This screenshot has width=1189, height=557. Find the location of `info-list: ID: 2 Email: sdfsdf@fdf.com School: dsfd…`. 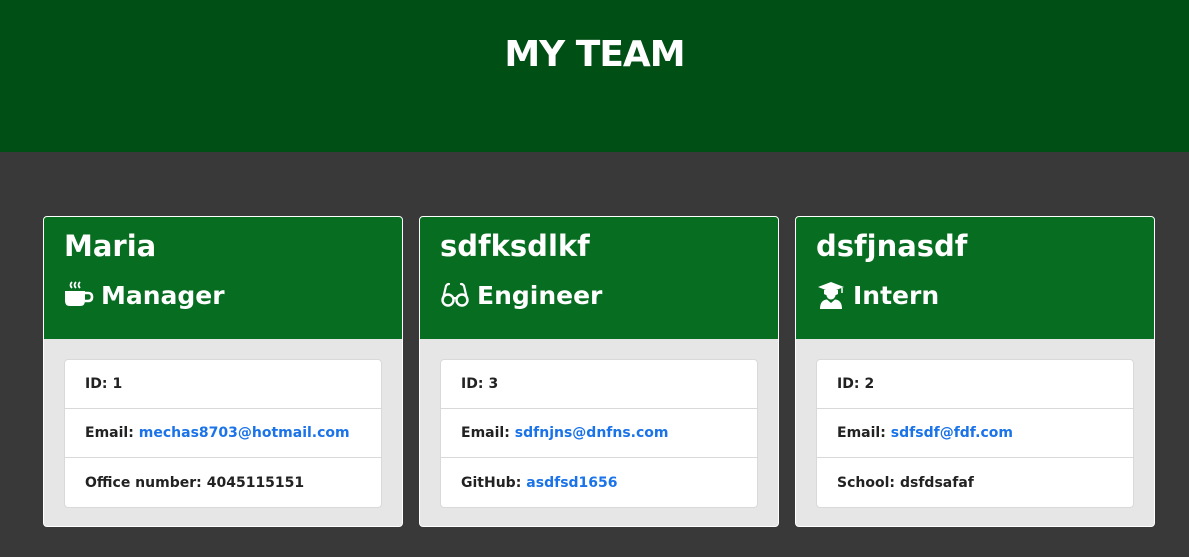

info-list: ID: 2 Email: sdfsdf@fdf.com School: dsfd… is located at coordinates (975, 433).